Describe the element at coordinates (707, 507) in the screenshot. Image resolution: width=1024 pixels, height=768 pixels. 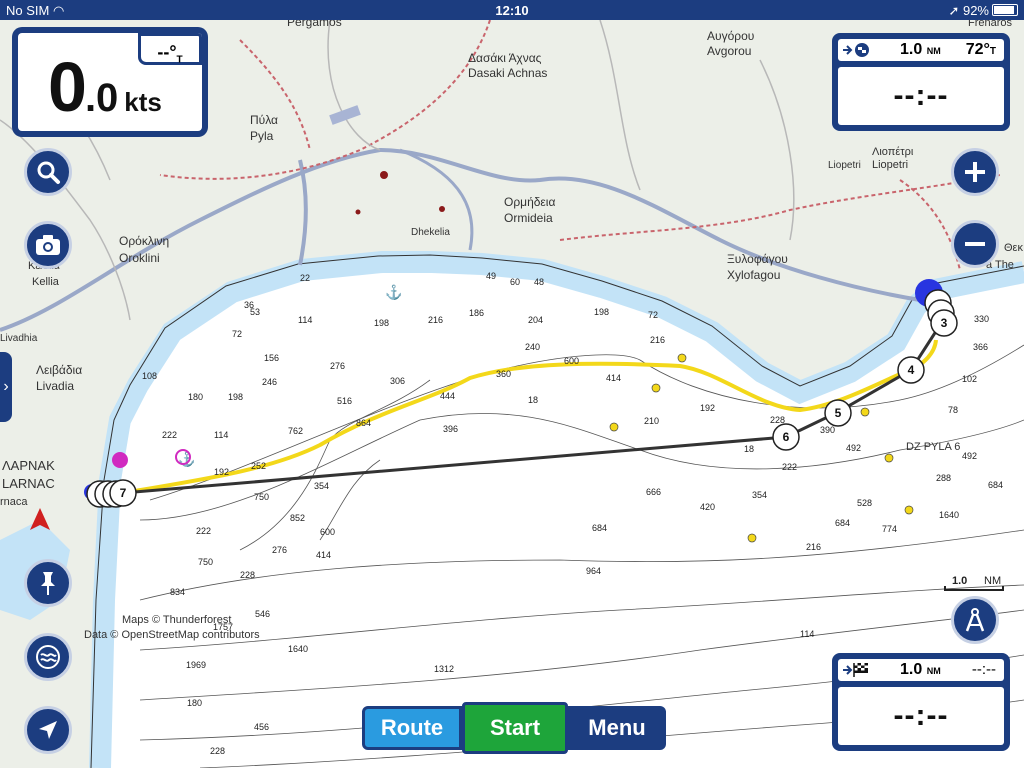
I see `depth-sounding: 420` at that location.